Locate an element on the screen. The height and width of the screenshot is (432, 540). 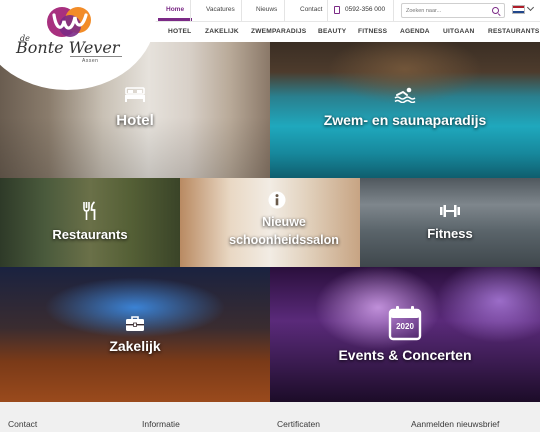
chevron-down-icon is located at coordinates (530, 7).